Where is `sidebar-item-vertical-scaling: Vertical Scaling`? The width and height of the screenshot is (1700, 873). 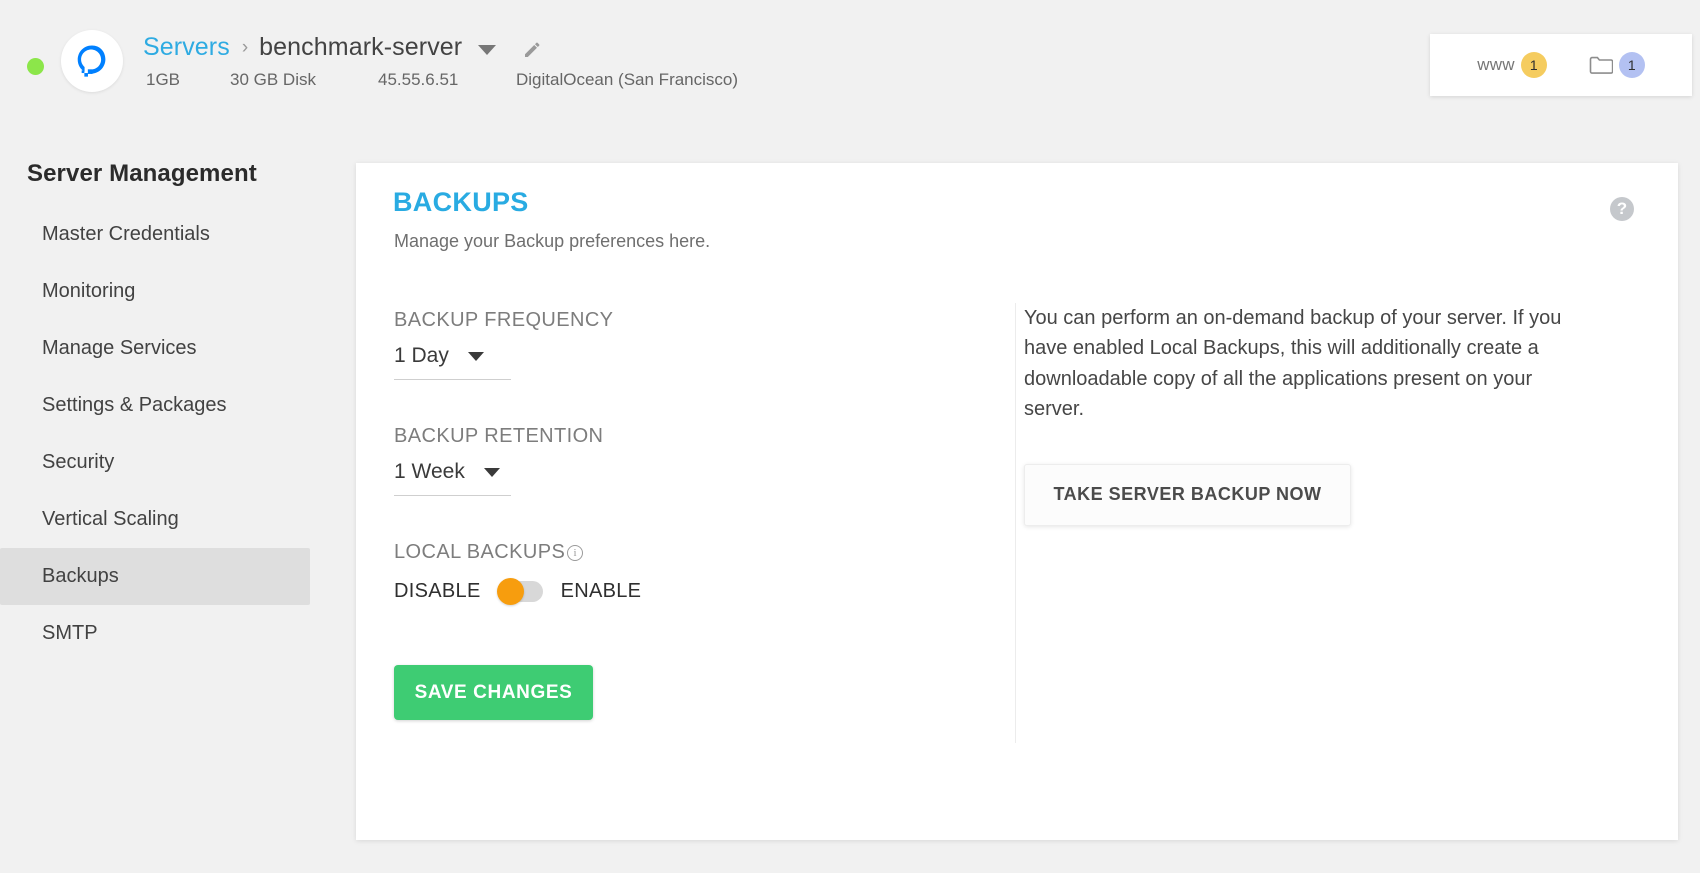 sidebar-item-vertical-scaling: Vertical Scaling is located at coordinates (155, 519).